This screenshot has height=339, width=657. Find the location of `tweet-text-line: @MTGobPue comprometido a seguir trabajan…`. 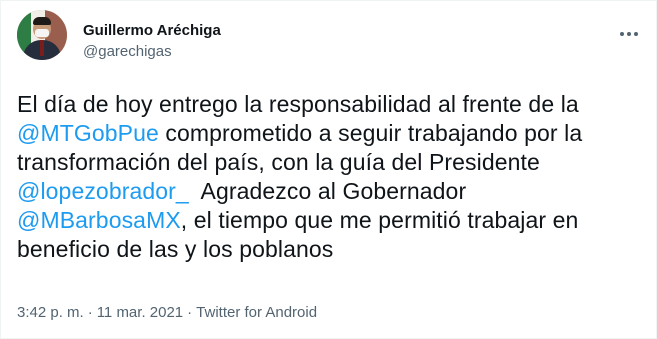

tweet-text-line: @MTGobPue comprometido a seguir trabajan… is located at coordinates (300, 133).